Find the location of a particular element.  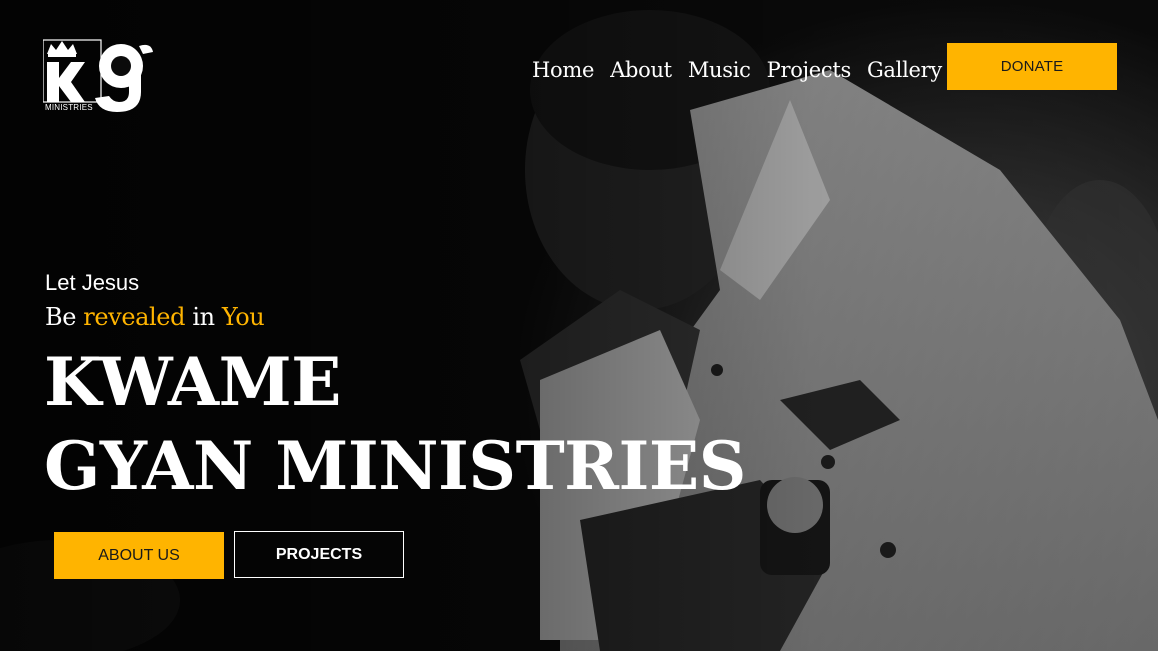

site-logo: MINISTRIES is located at coordinates (99, 76).